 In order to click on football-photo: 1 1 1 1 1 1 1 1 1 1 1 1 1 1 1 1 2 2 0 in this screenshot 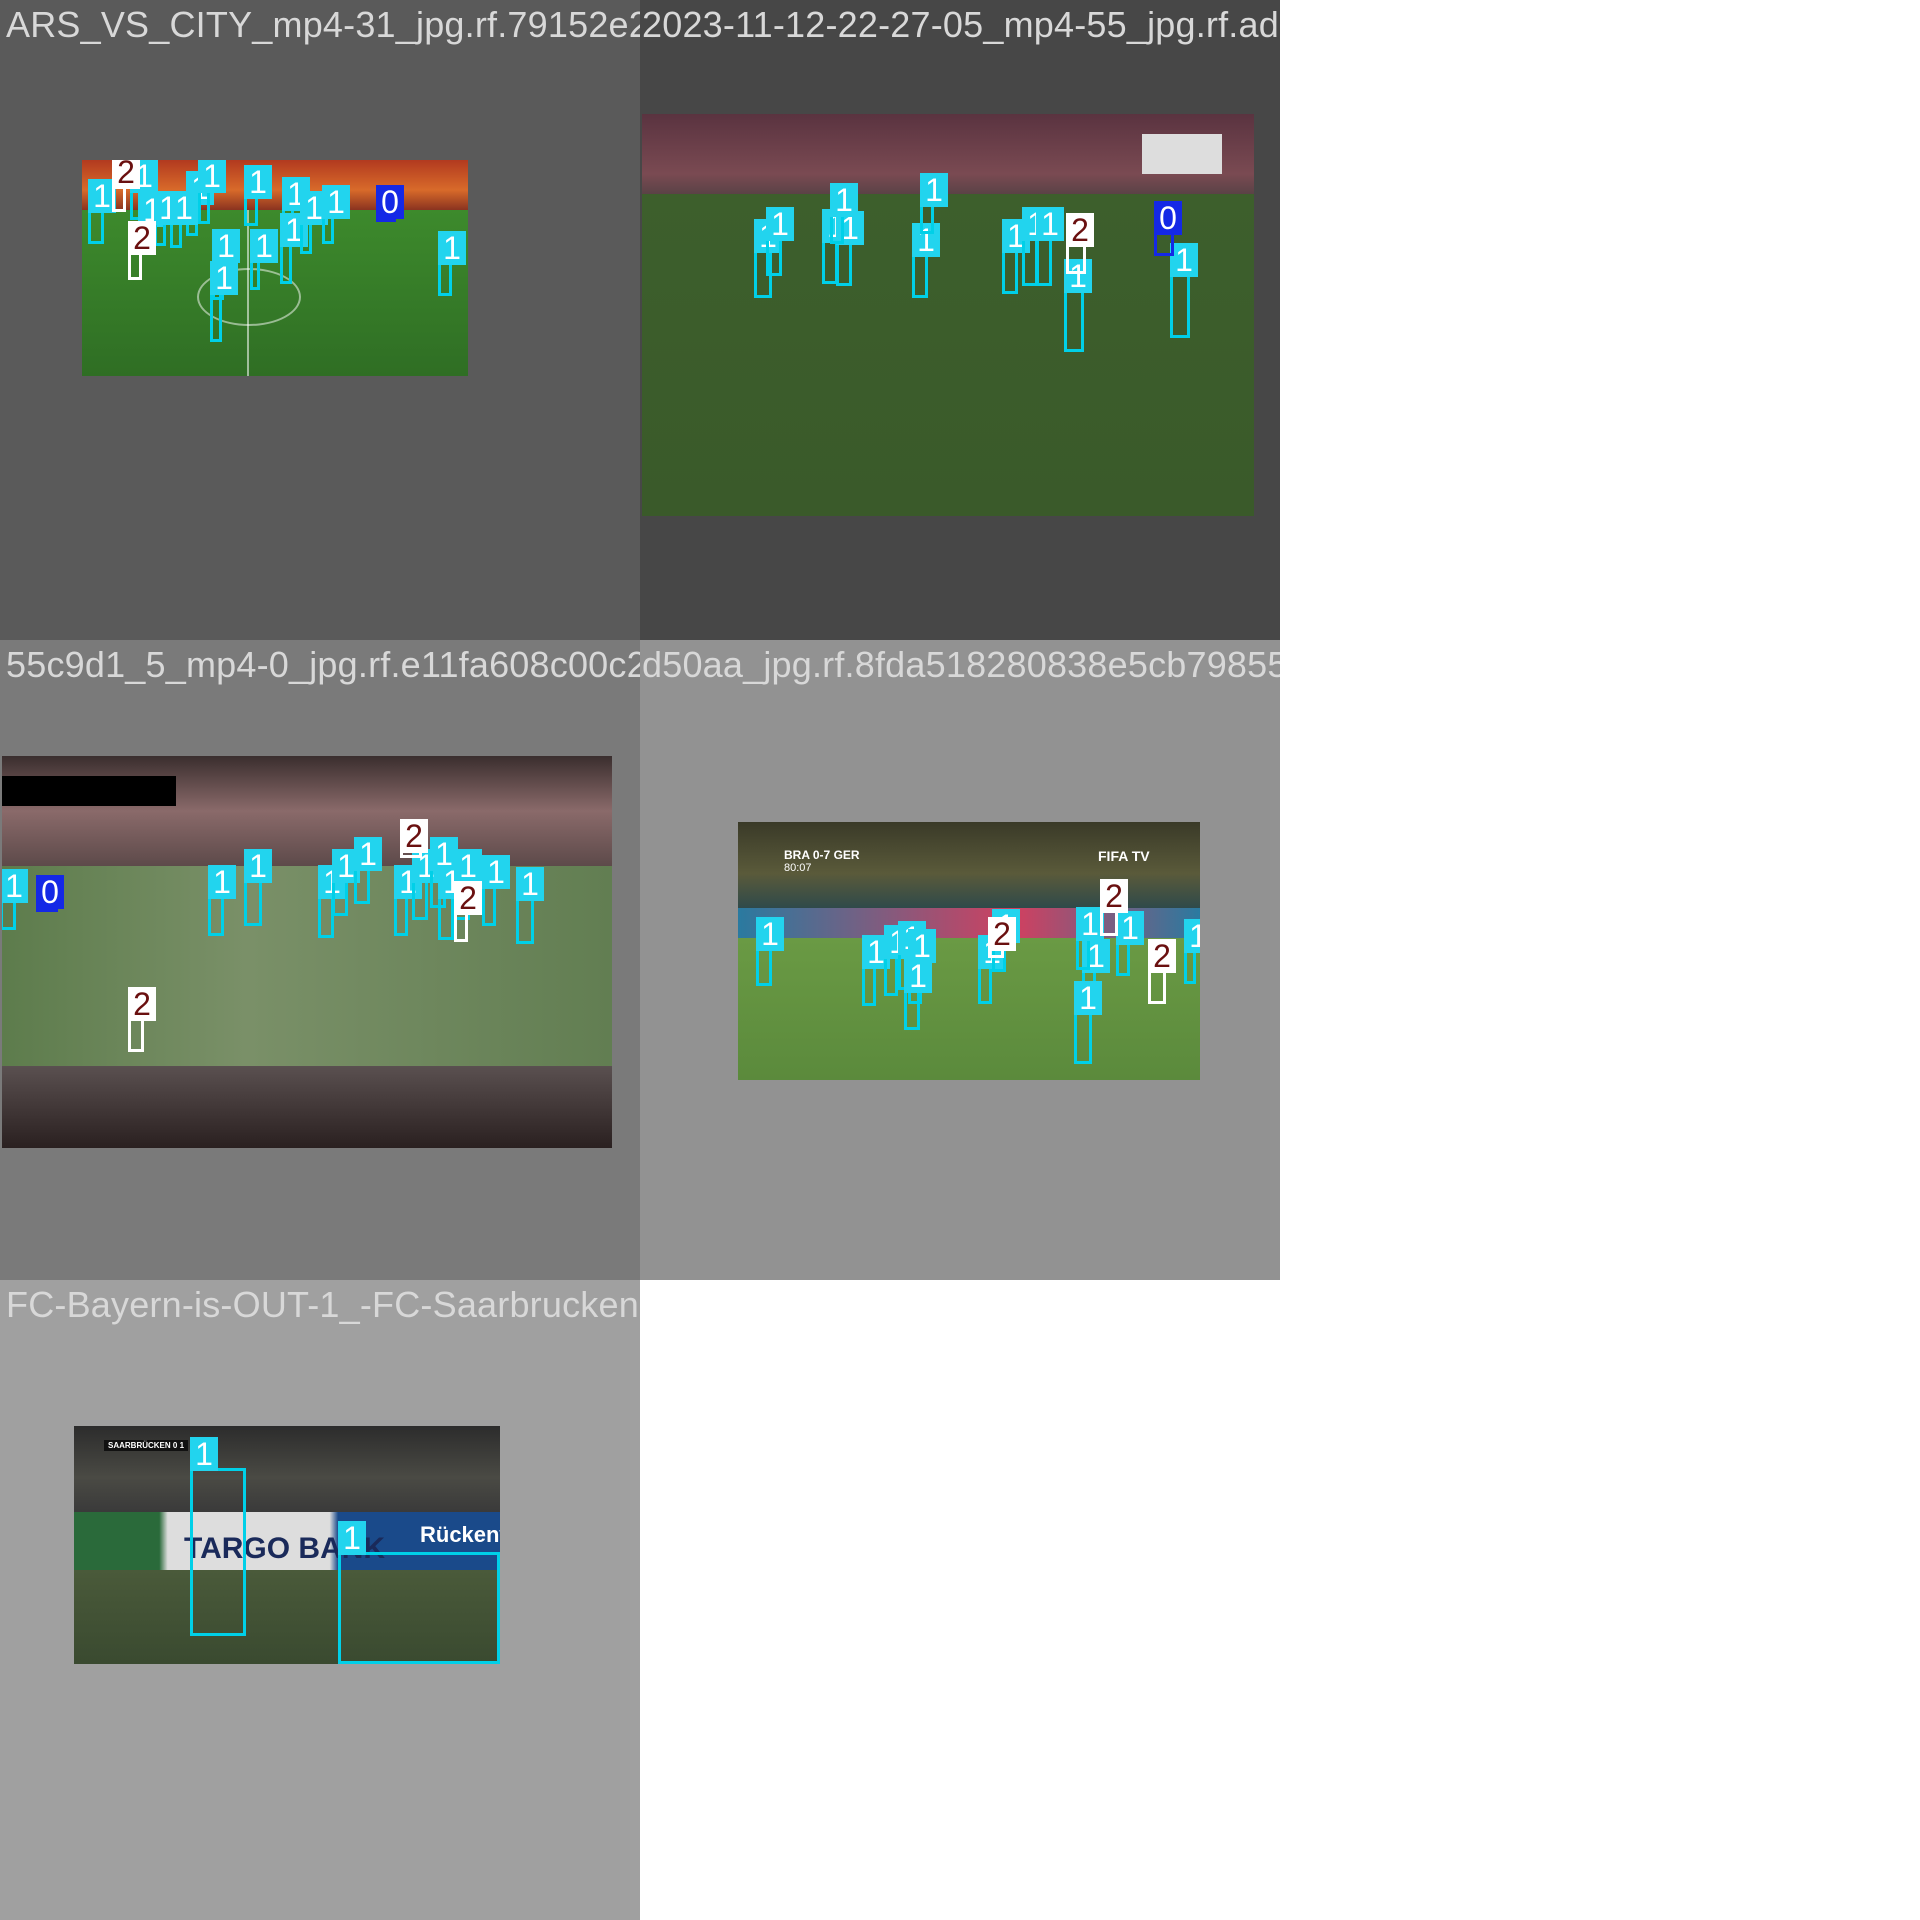, I will do `click(275, 268)`.